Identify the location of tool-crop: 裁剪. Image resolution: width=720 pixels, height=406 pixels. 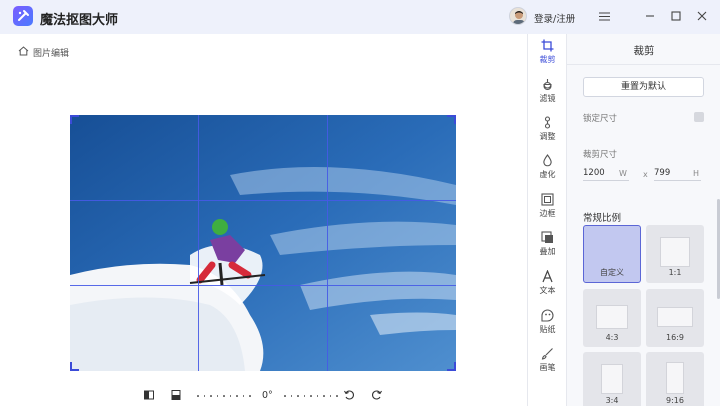
(547, 52).